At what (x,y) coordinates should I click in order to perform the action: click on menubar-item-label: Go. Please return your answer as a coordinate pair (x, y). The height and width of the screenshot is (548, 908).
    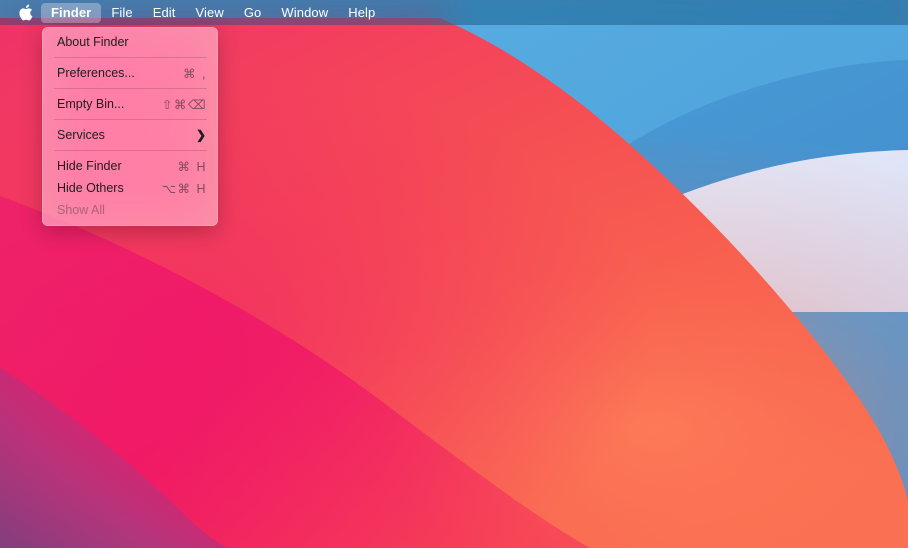
    Looking at the image, I should click on (252, 12).